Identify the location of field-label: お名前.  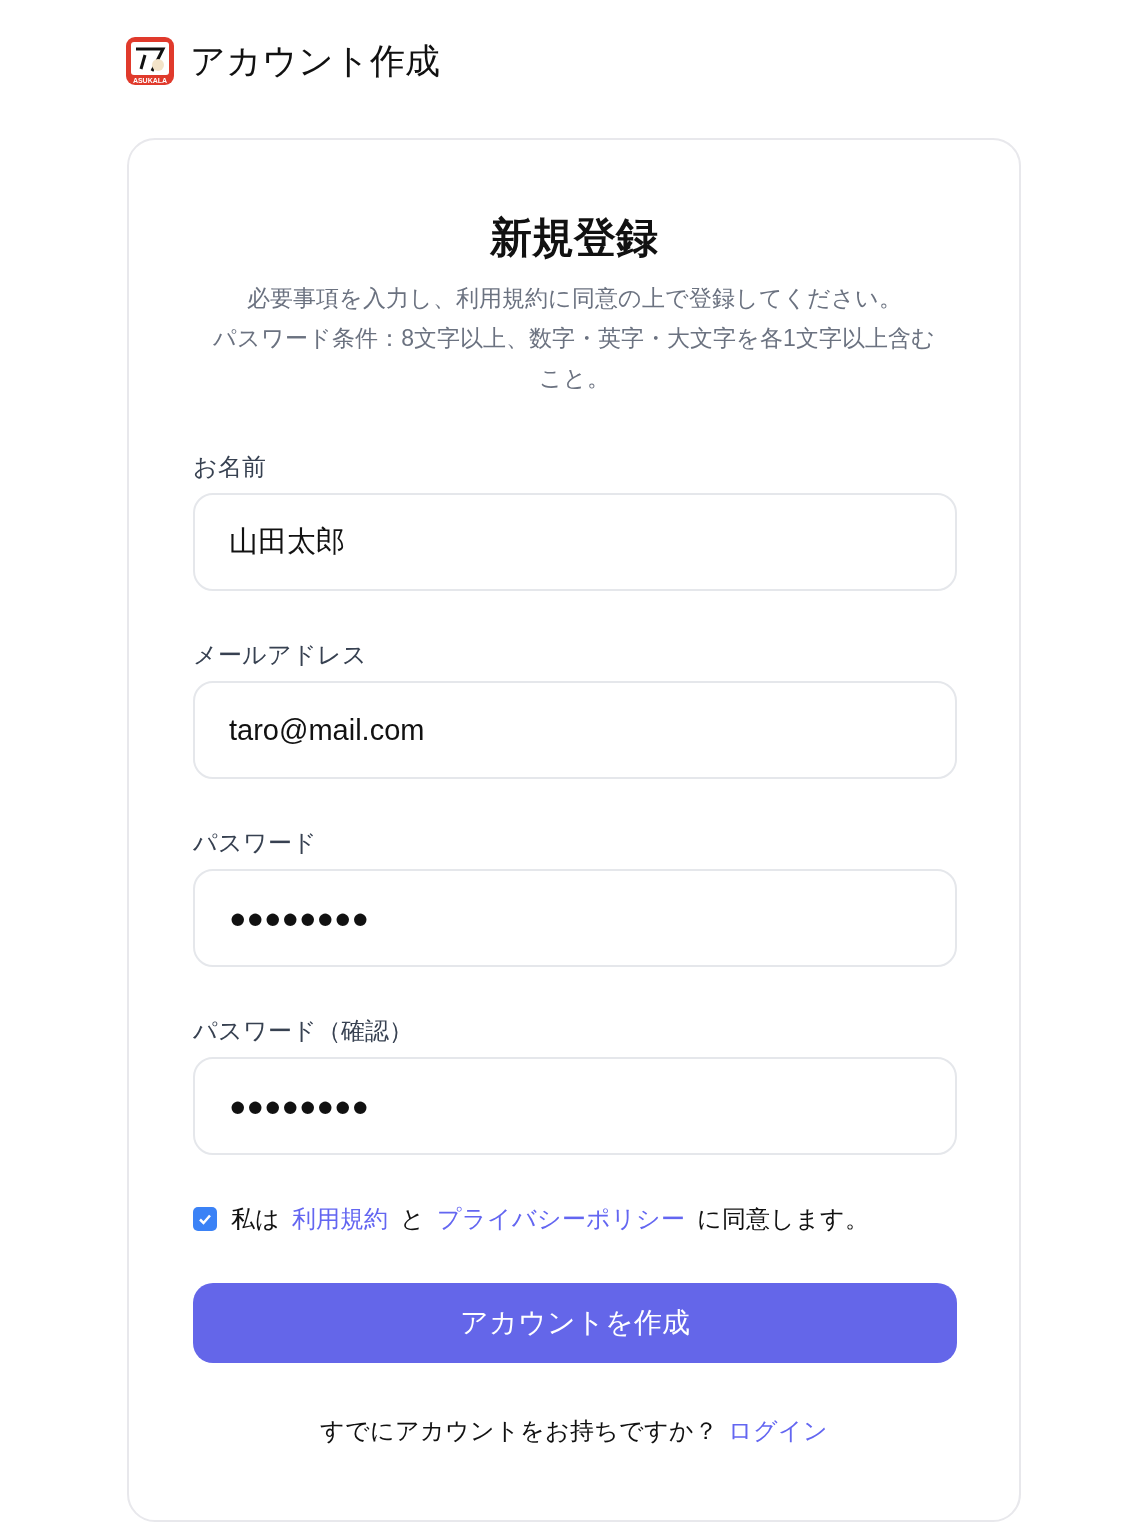
(230, 467).